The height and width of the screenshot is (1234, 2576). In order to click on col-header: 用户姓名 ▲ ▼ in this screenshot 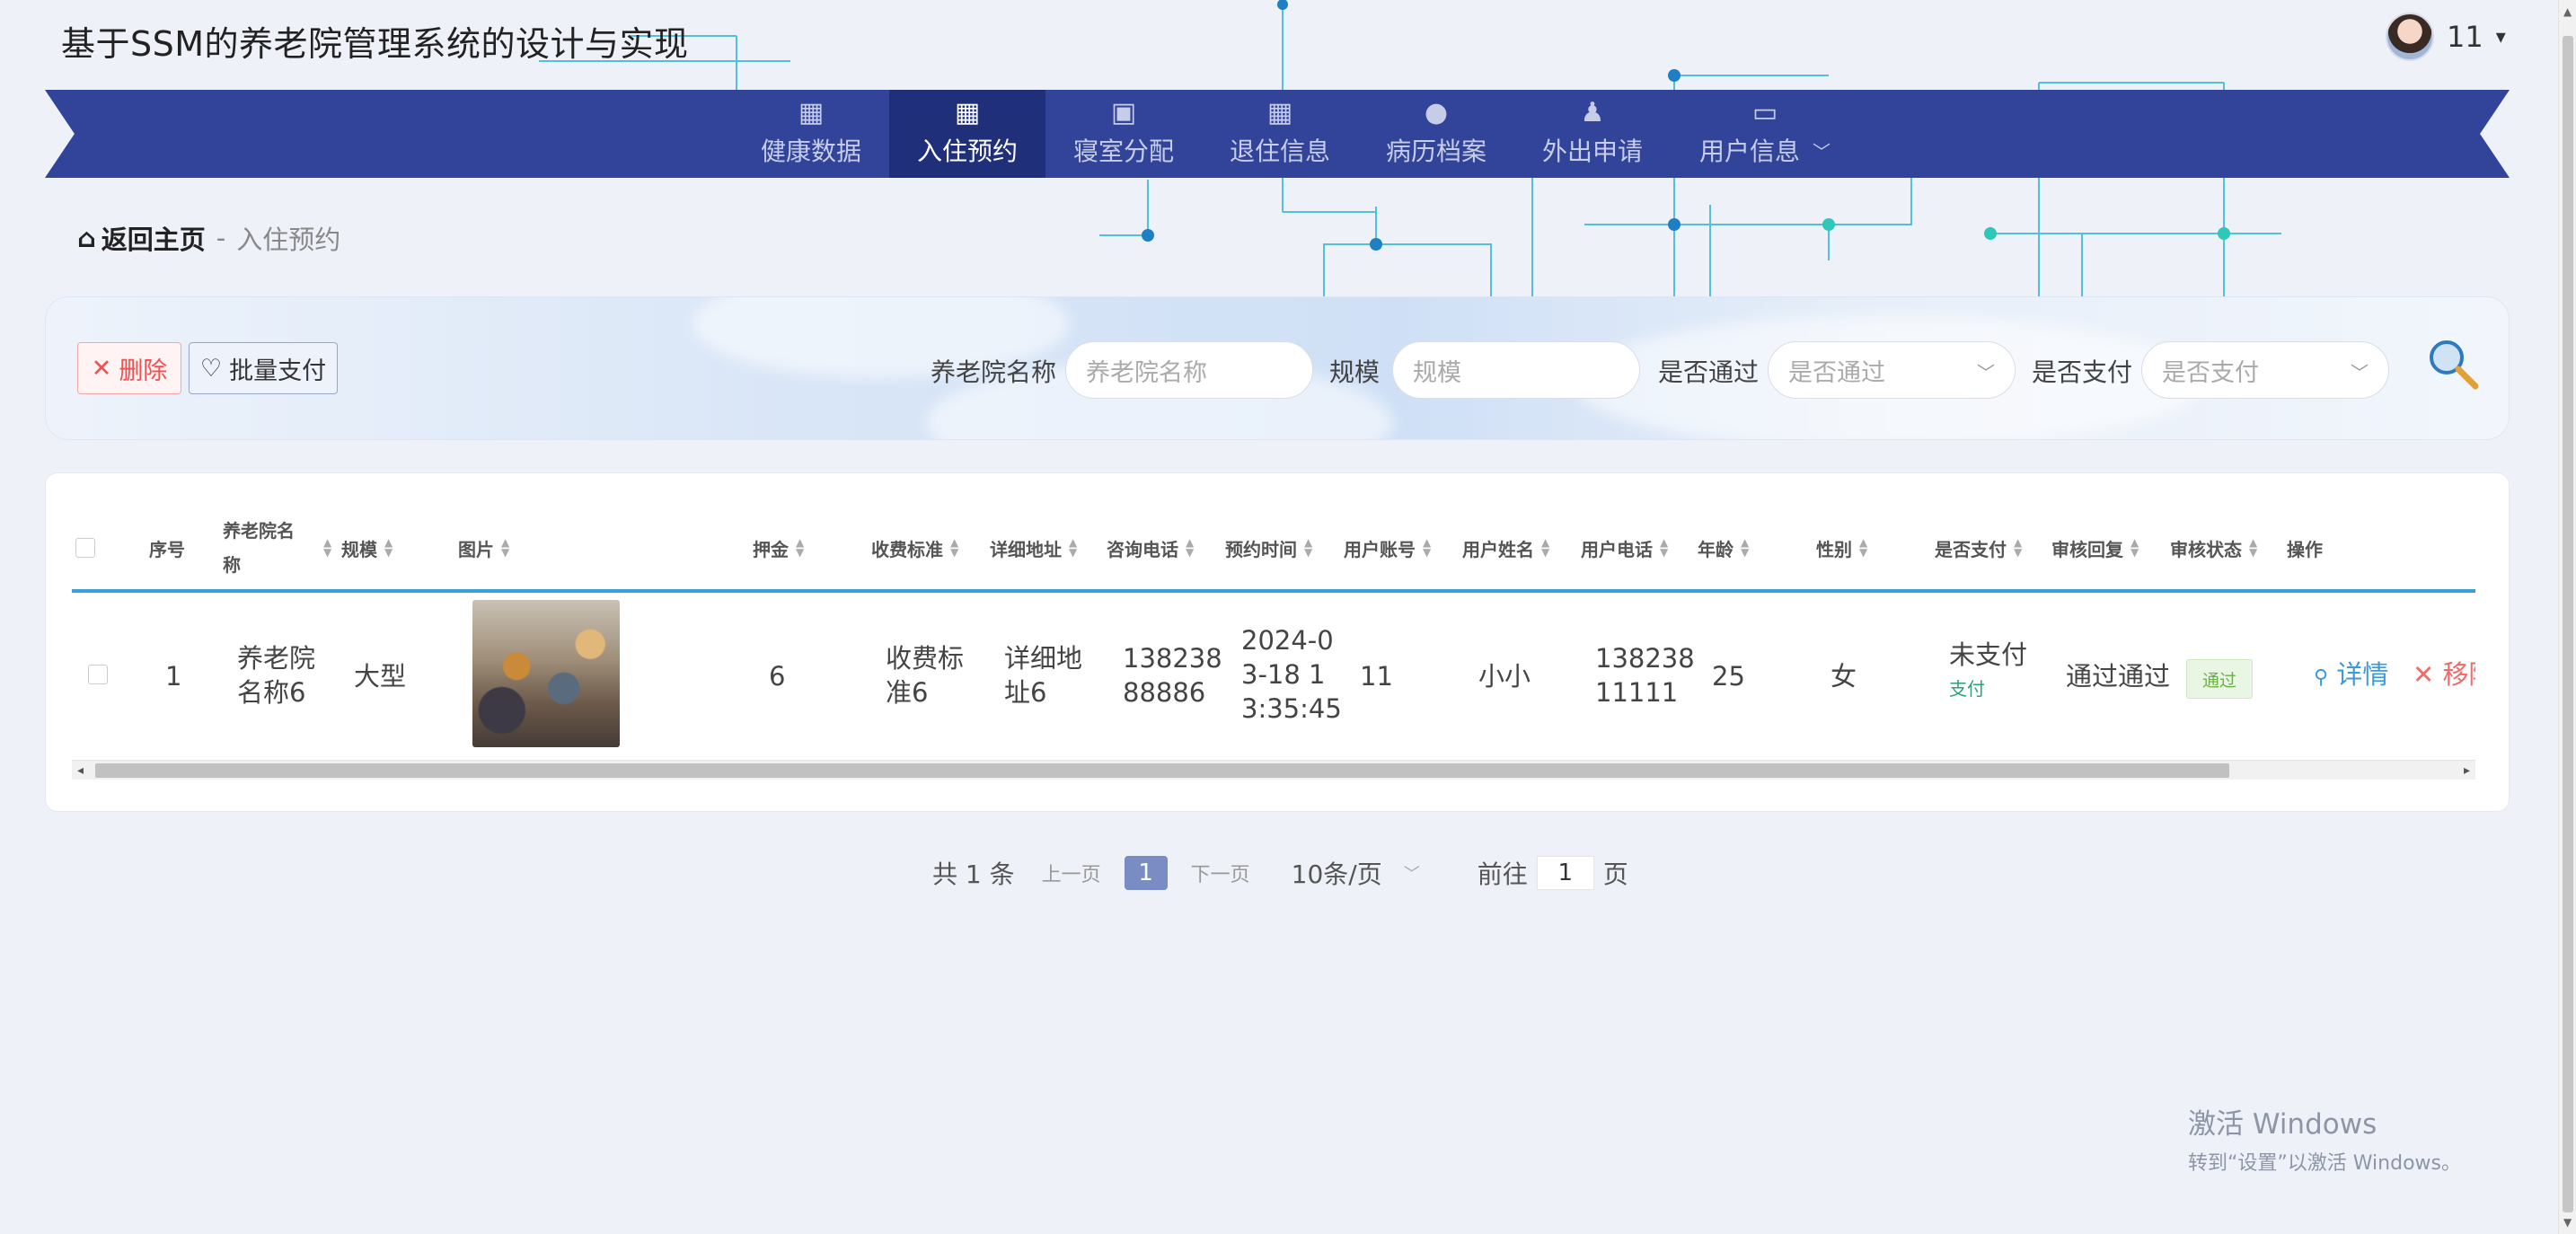, I will do `click(1505, 548)`.